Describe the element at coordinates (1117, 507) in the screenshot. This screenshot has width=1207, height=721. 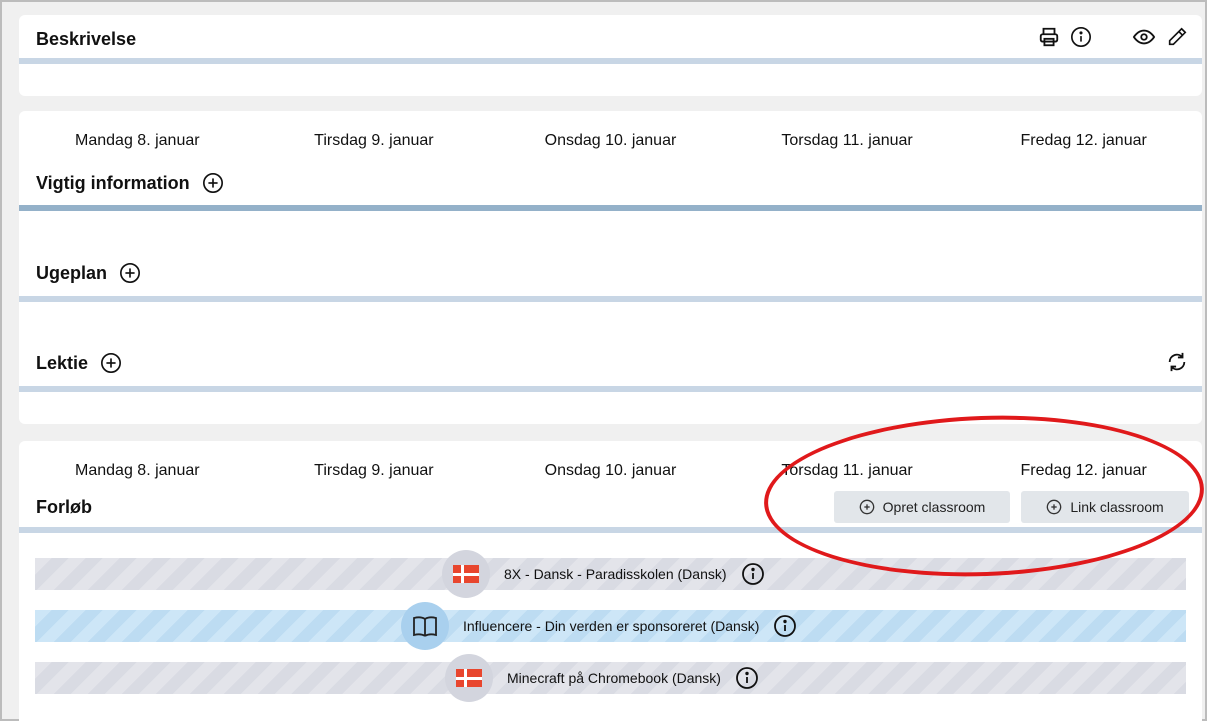
I see `link-classroom-label: Link classroom` at that location.